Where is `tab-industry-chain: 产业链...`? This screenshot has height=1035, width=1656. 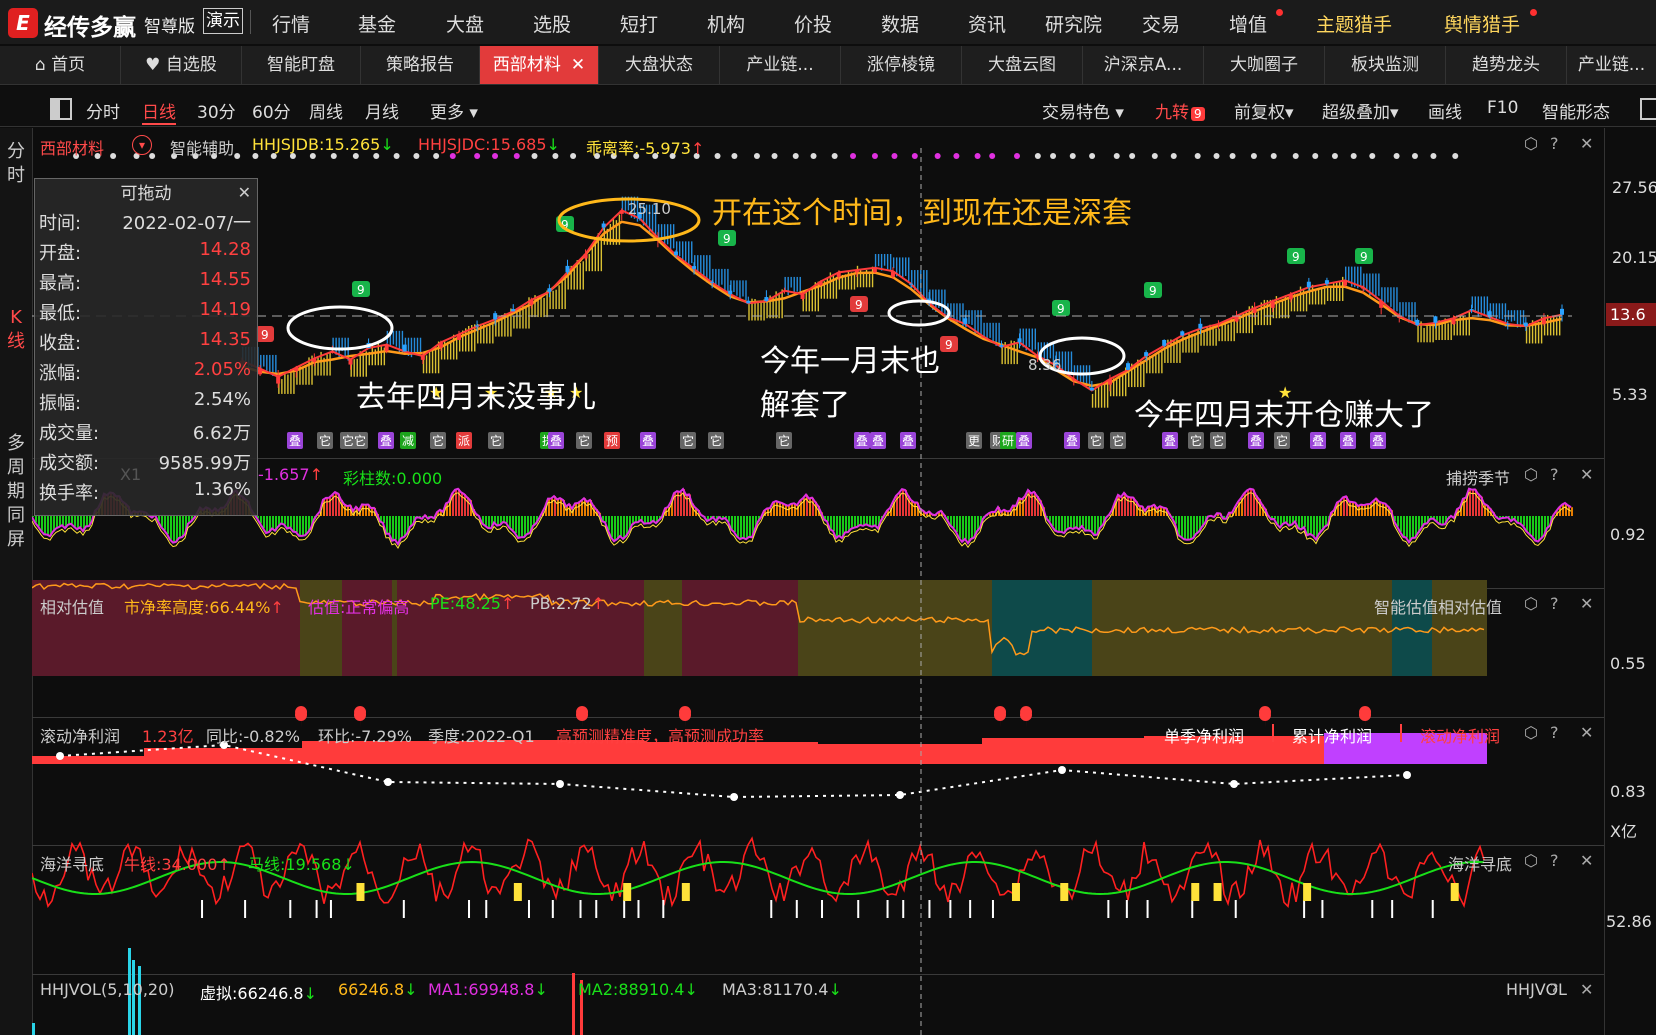 tab-industry-chain: 产业链... is located at coordinates (780, 65).